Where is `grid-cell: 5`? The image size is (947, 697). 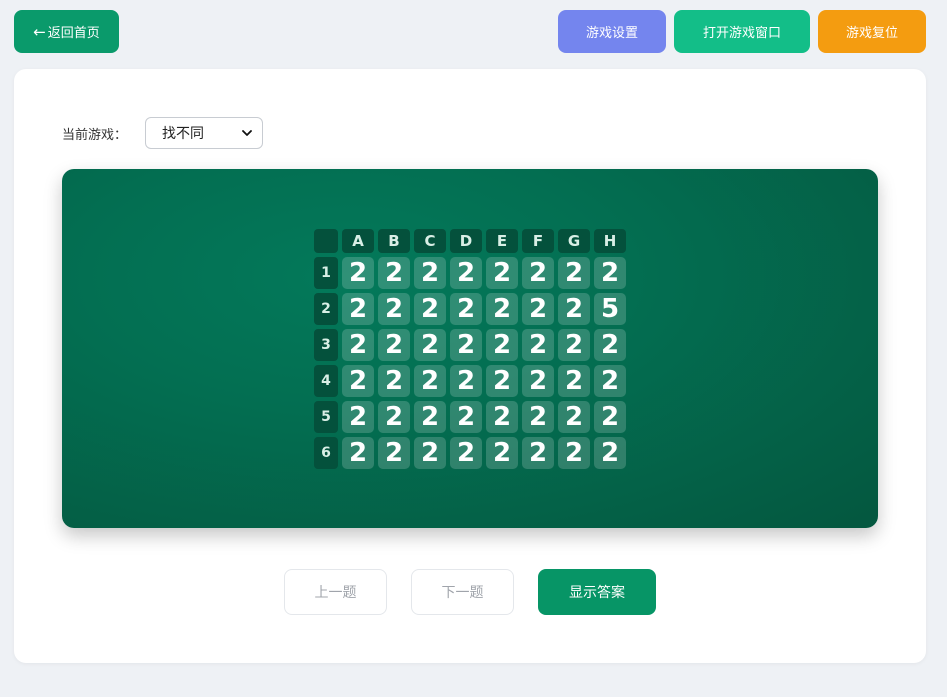 grid-cell: 5 is located at coordinates (610, 309).